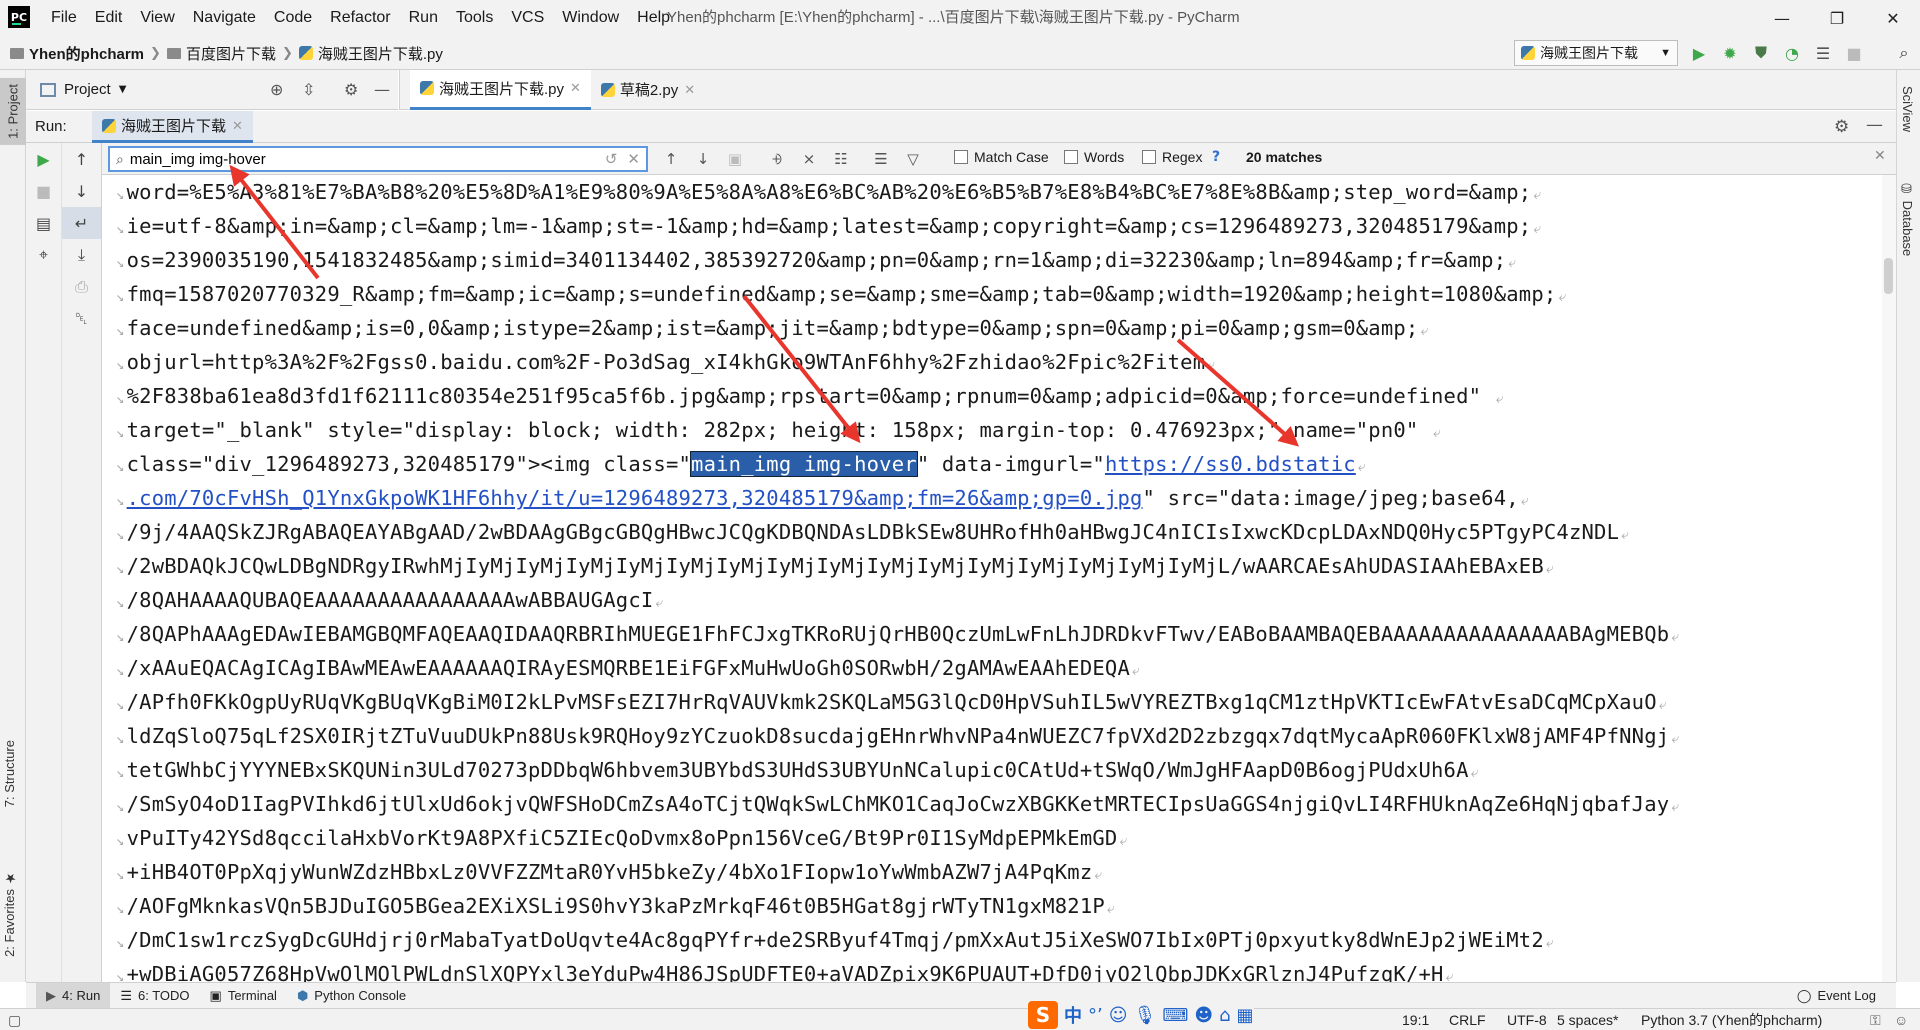 This screenshot has width=1920, height=1030. What do you see at coordinates (1467, 1019) in the screenshot?
I see `line-separator: CRLF` at bounding box center [1467, 1019].